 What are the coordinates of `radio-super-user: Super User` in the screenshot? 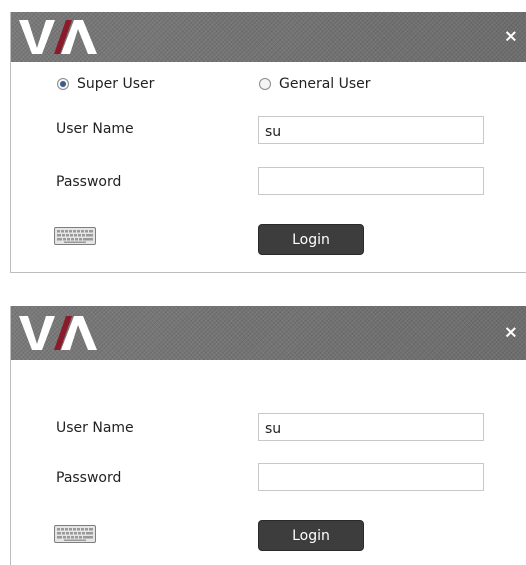 It's located at (105, 84).